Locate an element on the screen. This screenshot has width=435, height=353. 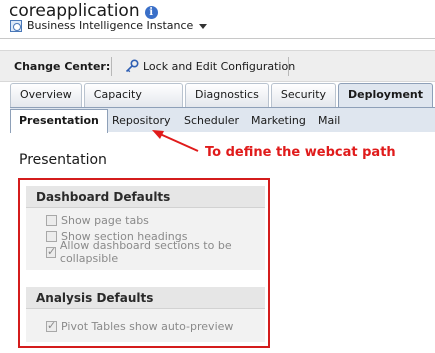
tab-overview: Overview is located at coordinates (46, 95).